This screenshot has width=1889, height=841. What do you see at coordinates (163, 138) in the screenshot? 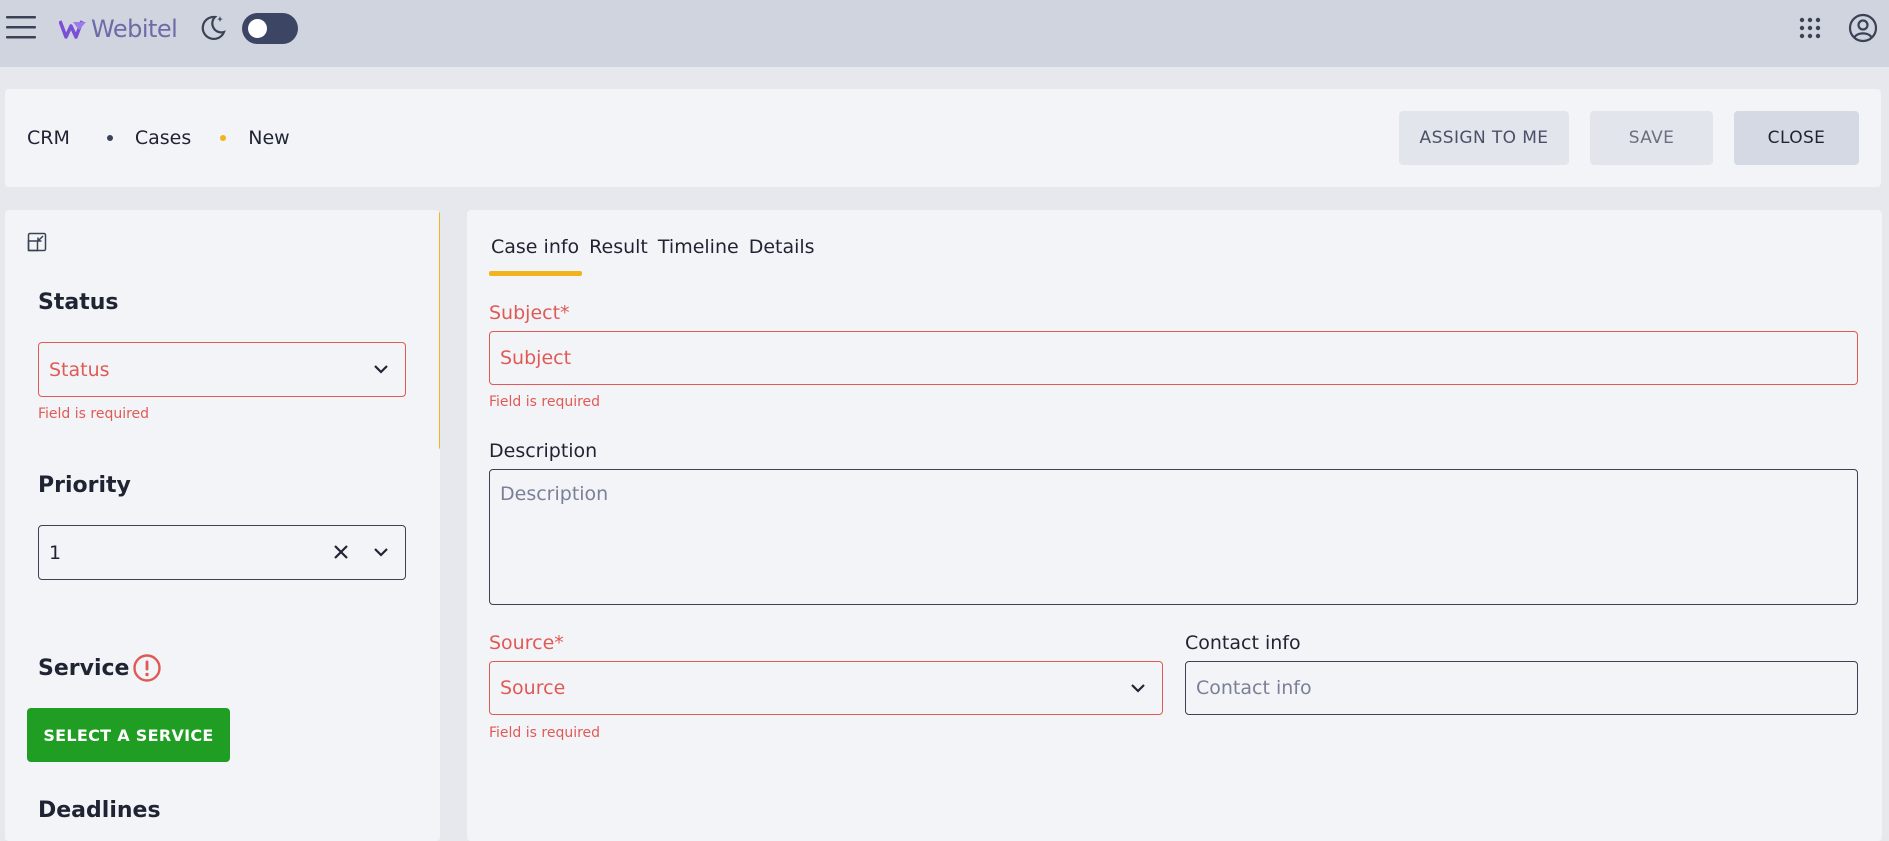
I see `breadcrumb-cases: Cases` at bounding box center [163, 138].